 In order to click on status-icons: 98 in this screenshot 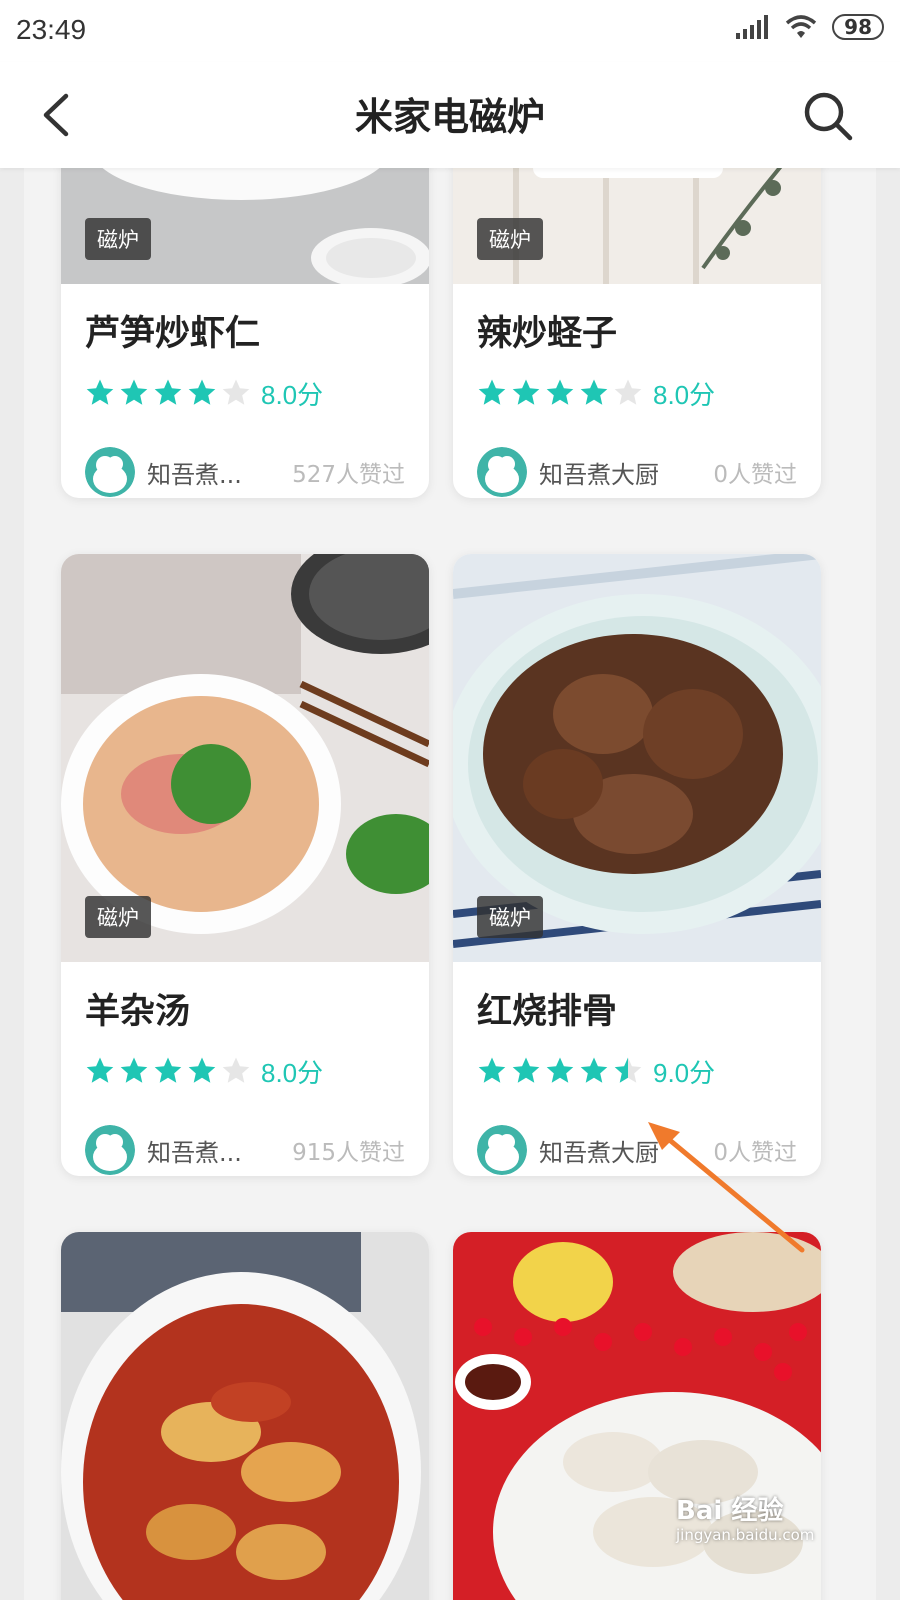, I will do `click(810, 27)`.